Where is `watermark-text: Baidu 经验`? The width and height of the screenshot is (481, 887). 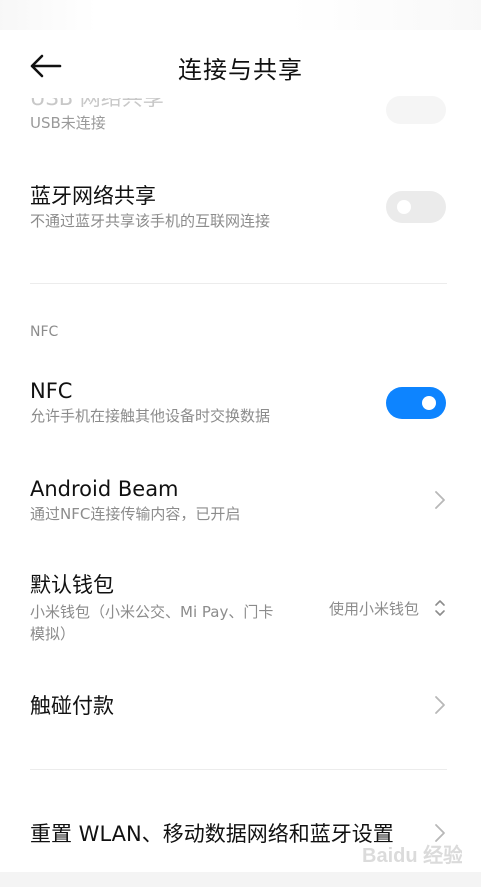 watermark-text: Baidu 经验 is located at coordinates (412, 855).